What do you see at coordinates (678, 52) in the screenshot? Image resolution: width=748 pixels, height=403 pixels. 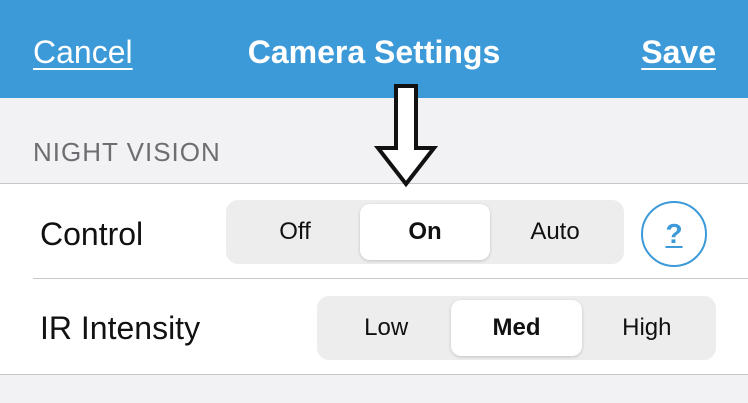 I see `save-button: Save` at bounding box center [678, 52].